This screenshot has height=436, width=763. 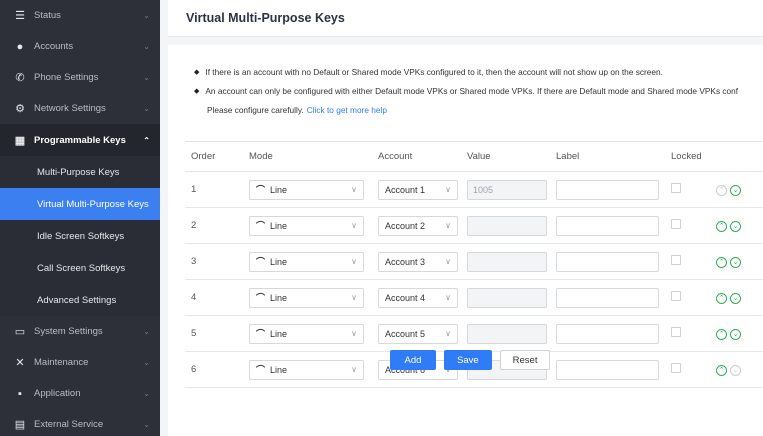 I want to click on nav-system-settings: ▭ System Settings ⌄, so click(x=80, y=331).